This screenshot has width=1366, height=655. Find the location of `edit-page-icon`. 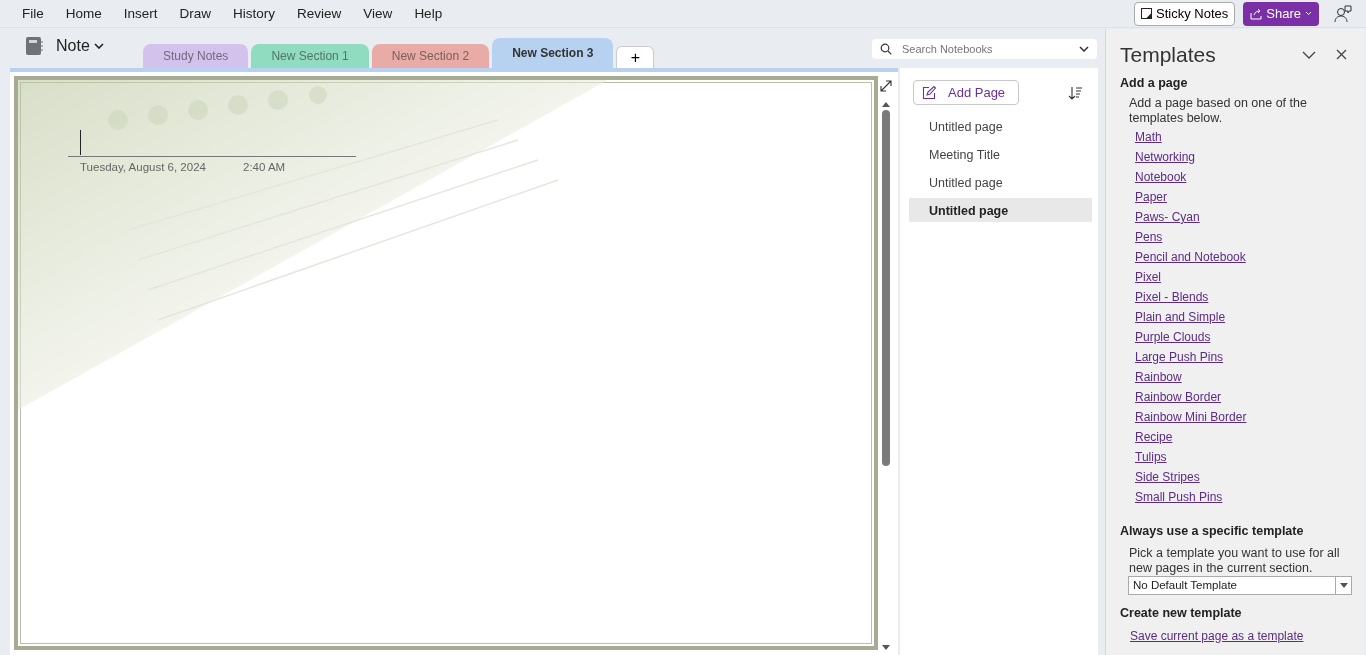

edit-page-icon is located at coordinates (929, 92).